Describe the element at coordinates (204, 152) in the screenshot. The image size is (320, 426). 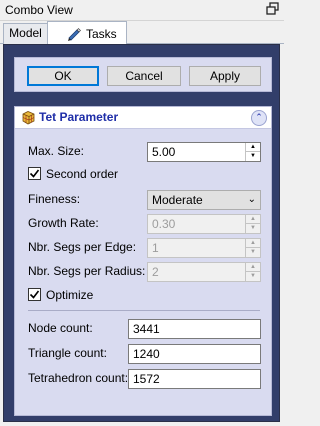
I see `max-size-spinbox: 5.00 ▲ ▼` at that location.